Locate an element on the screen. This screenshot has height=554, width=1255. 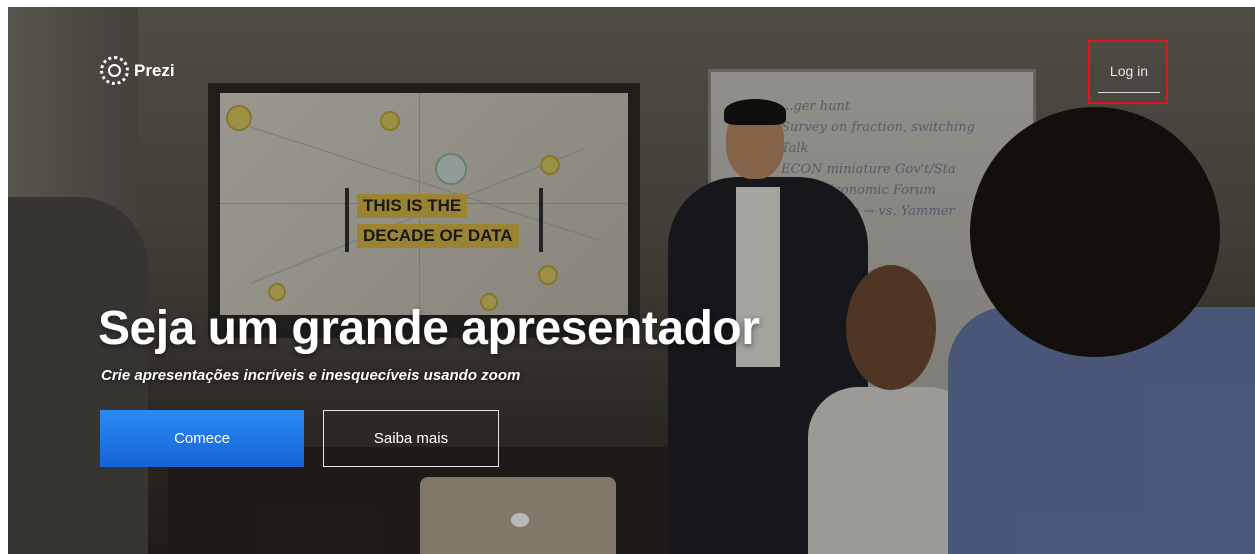
login-highlight-box: Log in is located at coordinates (1128, 72).